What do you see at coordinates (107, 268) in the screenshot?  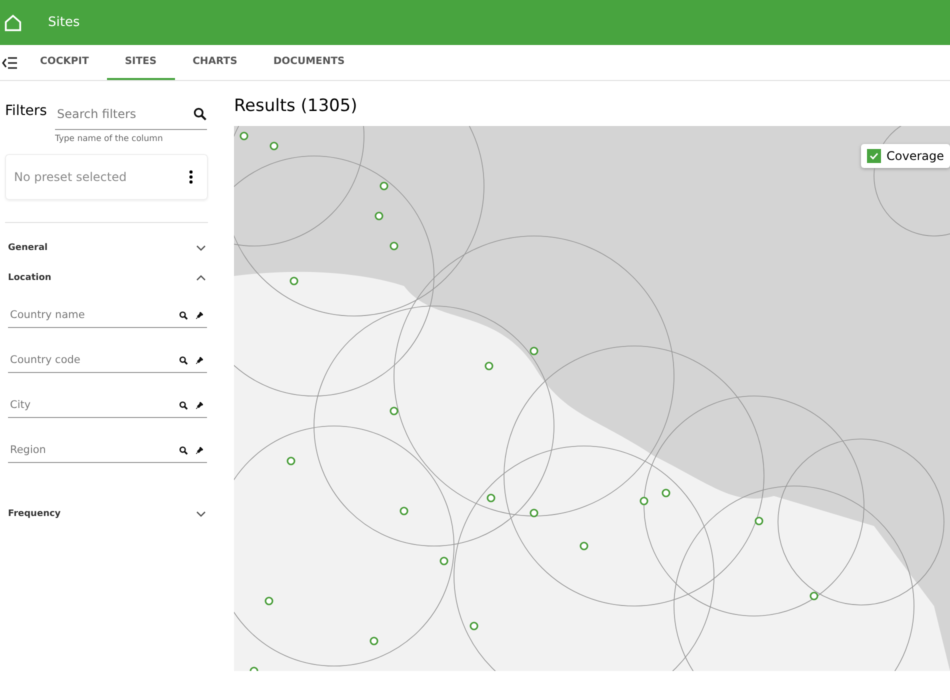 I see `filter-section-header: Location` at bounding box center [107, 268].